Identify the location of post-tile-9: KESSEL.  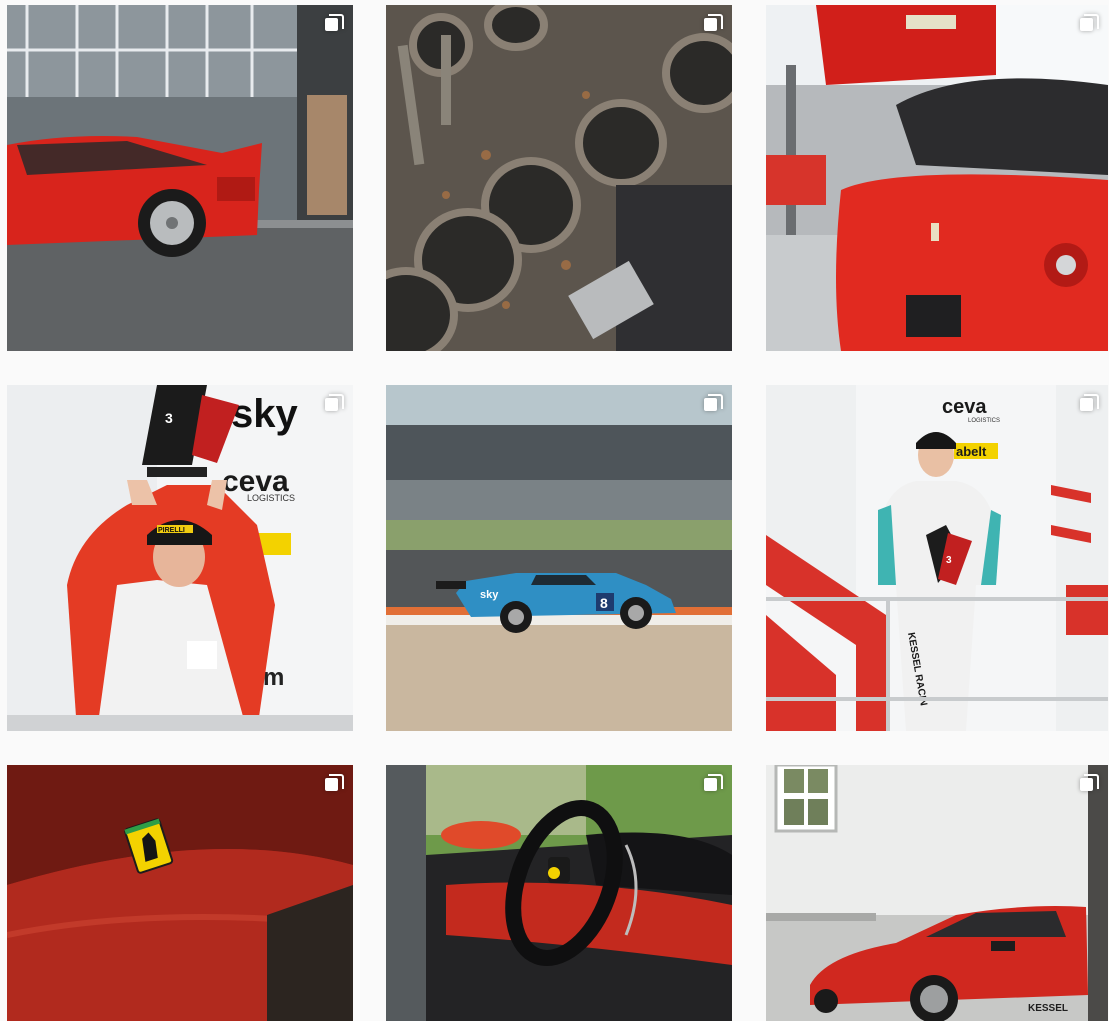
(937, 893).